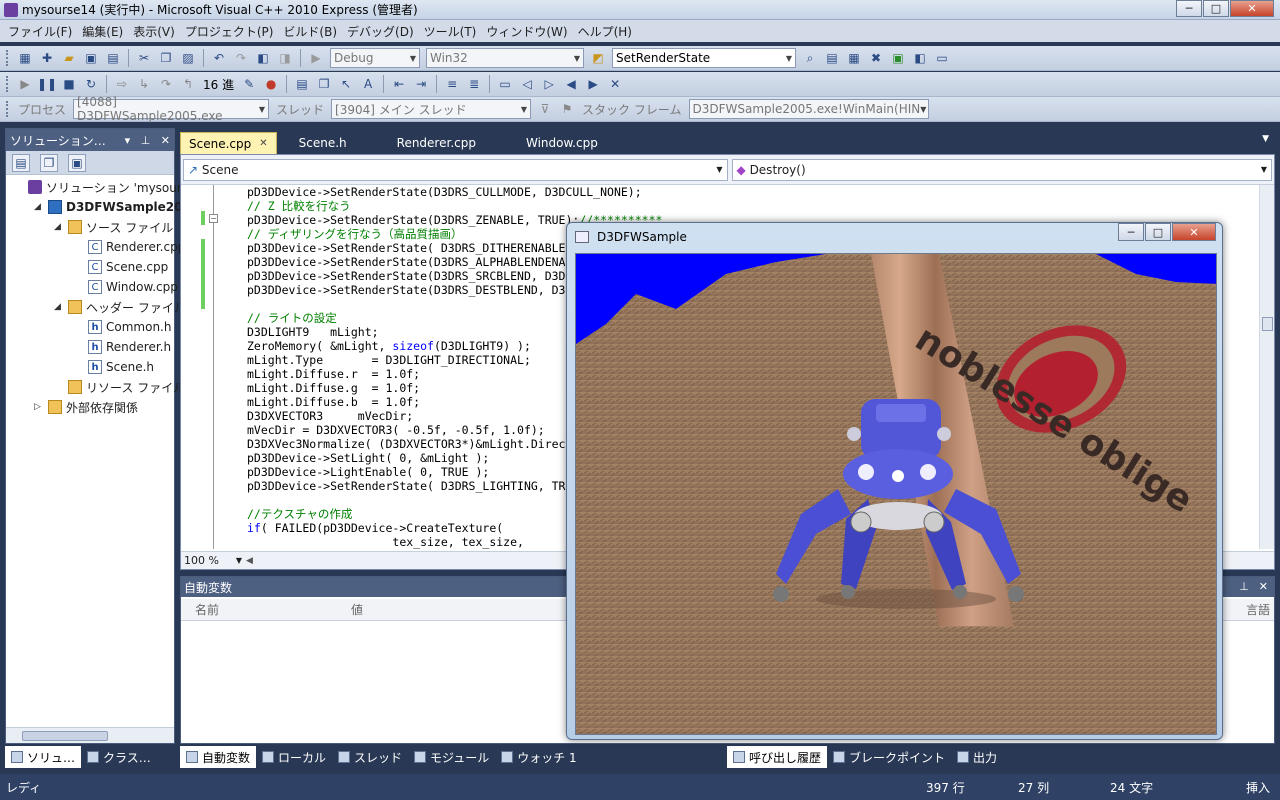  I want to click on bookmark-prev-icon: ◁, so click(527, 84).